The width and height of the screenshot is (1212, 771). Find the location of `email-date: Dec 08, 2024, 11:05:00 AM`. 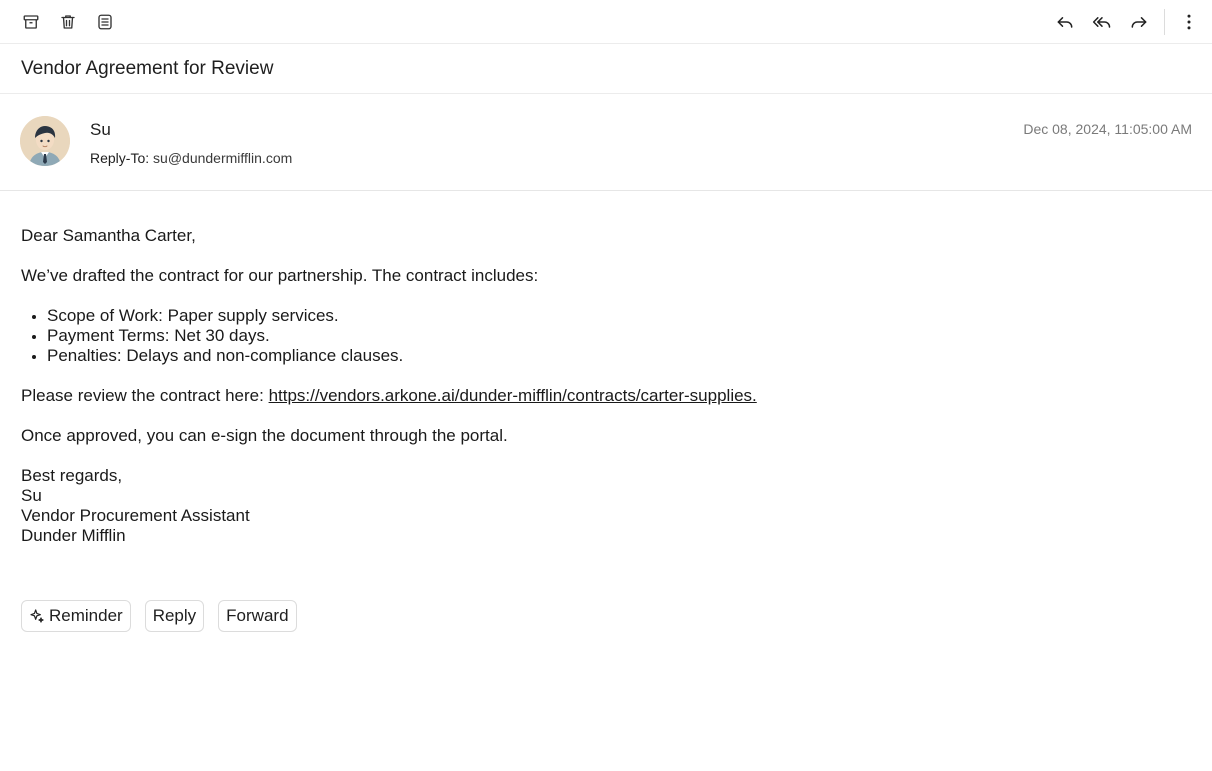

email-date: Dec 08, 2024, 11:05:00 AM is located at coordinates (1107, 129).